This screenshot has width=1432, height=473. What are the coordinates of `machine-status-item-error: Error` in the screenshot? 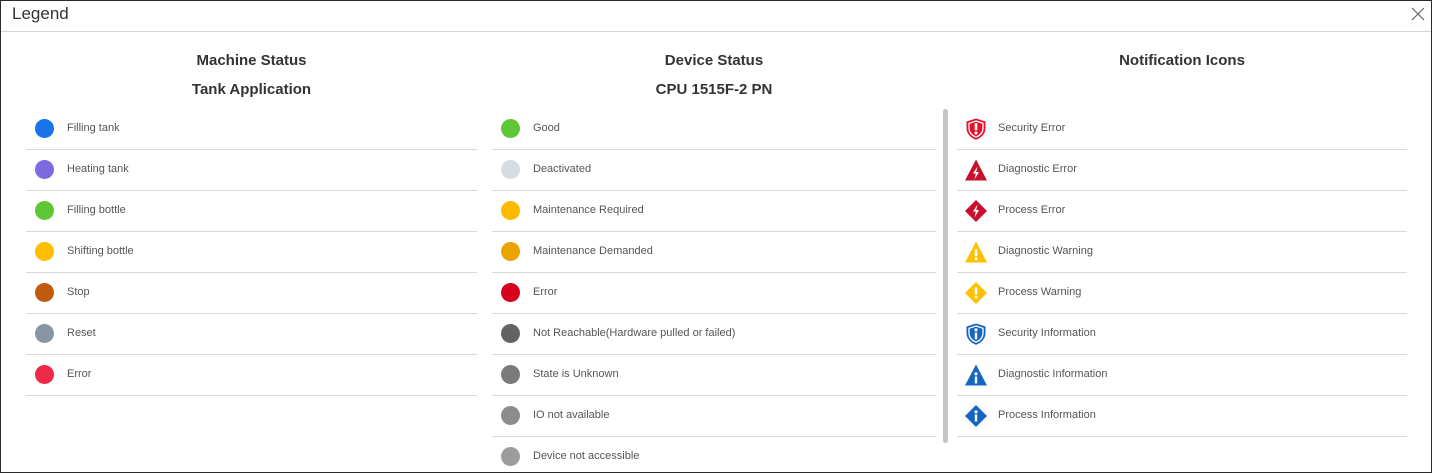 It's located at (251, 375).